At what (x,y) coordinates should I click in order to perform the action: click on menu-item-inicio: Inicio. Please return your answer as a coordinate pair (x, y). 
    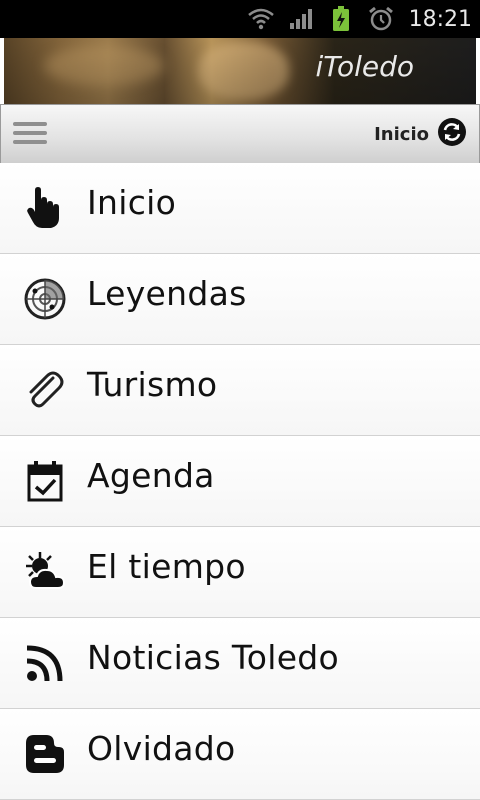
    Looking at the image, I should click on (240, 208).